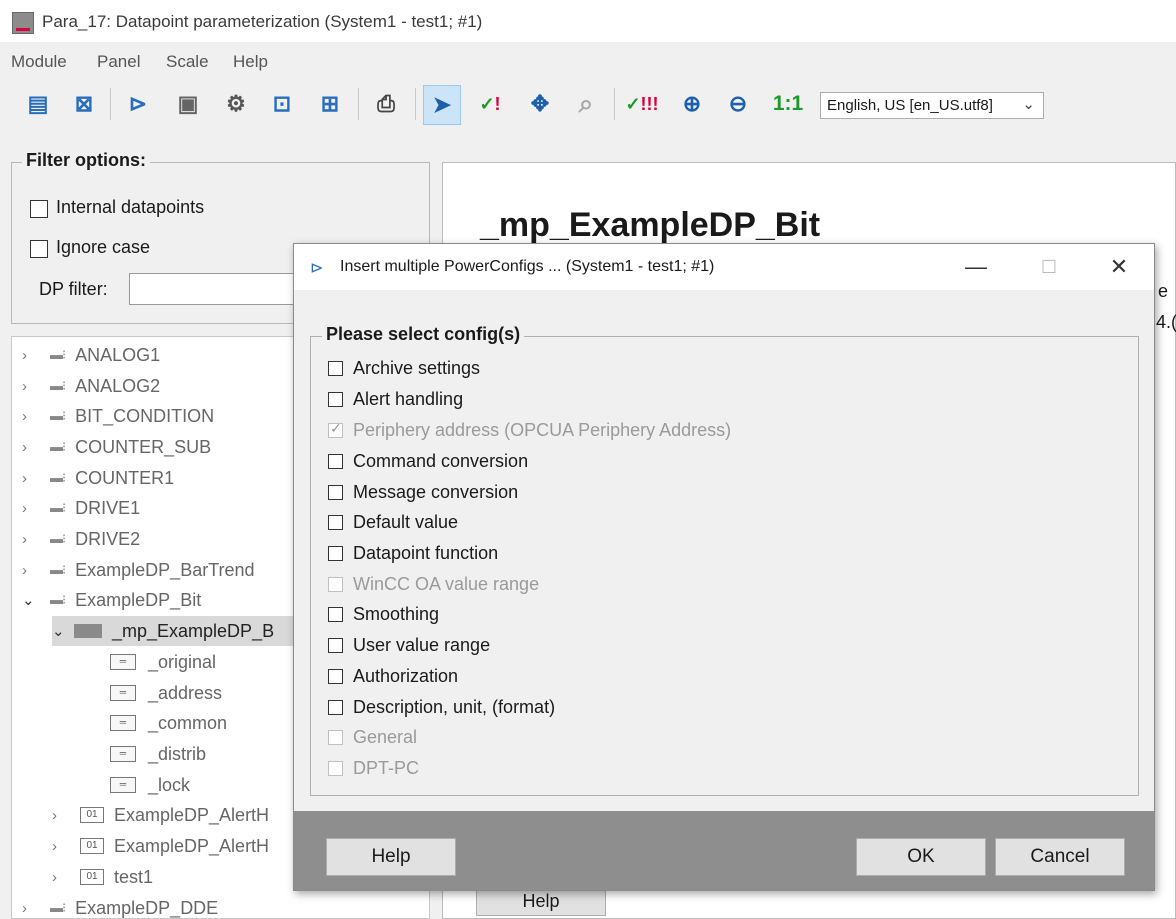  Describe the element at coordinates (393, 522) in the screenshot. I see `config-default-value: Default value` at that location.